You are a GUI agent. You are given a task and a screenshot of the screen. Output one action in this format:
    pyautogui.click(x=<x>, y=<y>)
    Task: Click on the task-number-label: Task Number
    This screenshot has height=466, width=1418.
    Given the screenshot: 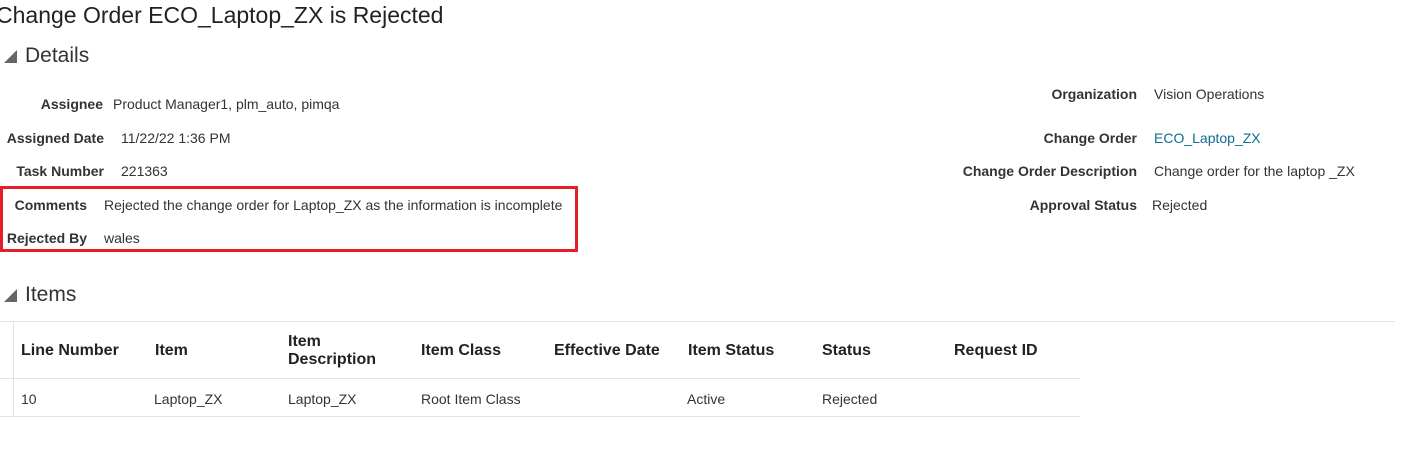 What is the action you would take?
    pyautogui.click(x=60, y=171)
    